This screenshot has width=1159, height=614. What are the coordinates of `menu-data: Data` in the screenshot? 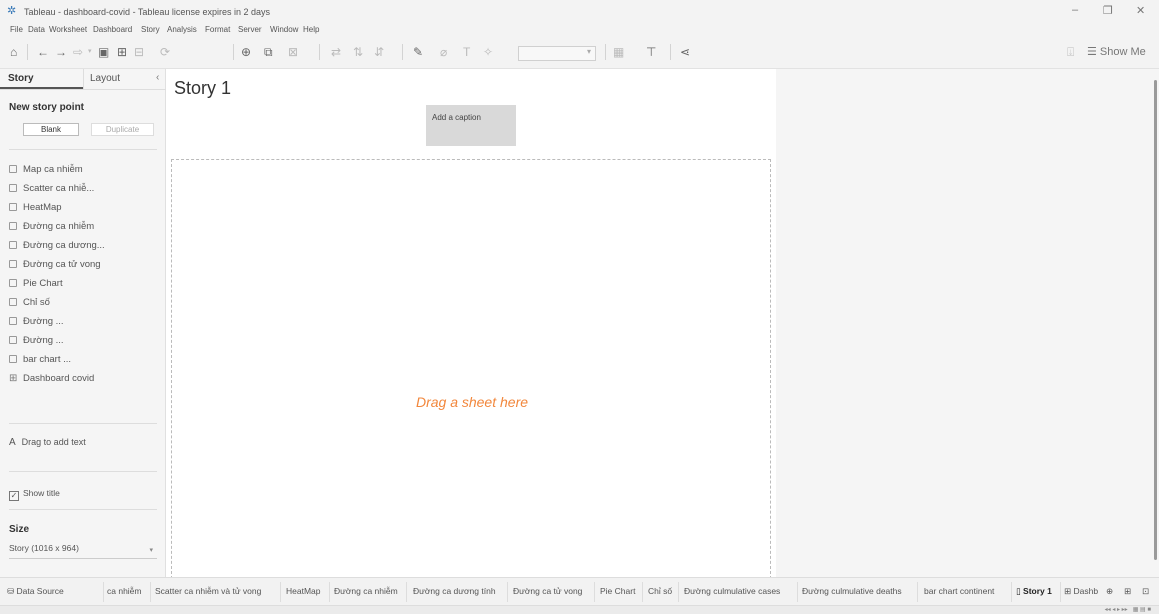 It's located at (36, 29).